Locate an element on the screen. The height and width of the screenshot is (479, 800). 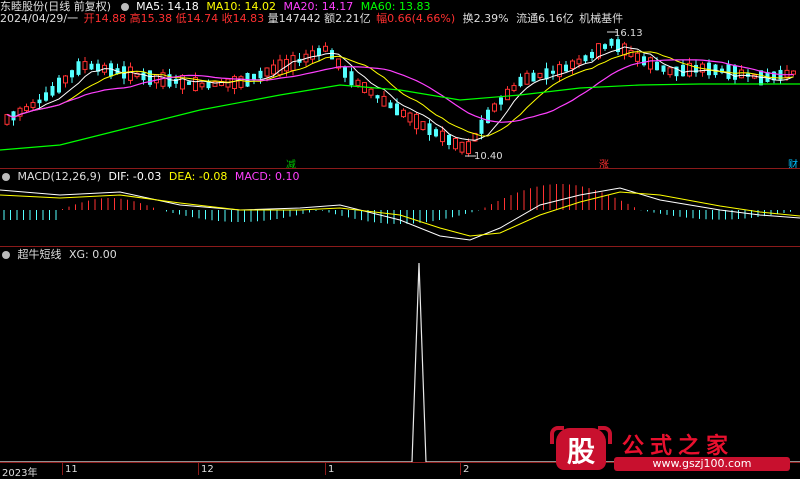
logo-badge: 股 is located at coordinates (581, 448).